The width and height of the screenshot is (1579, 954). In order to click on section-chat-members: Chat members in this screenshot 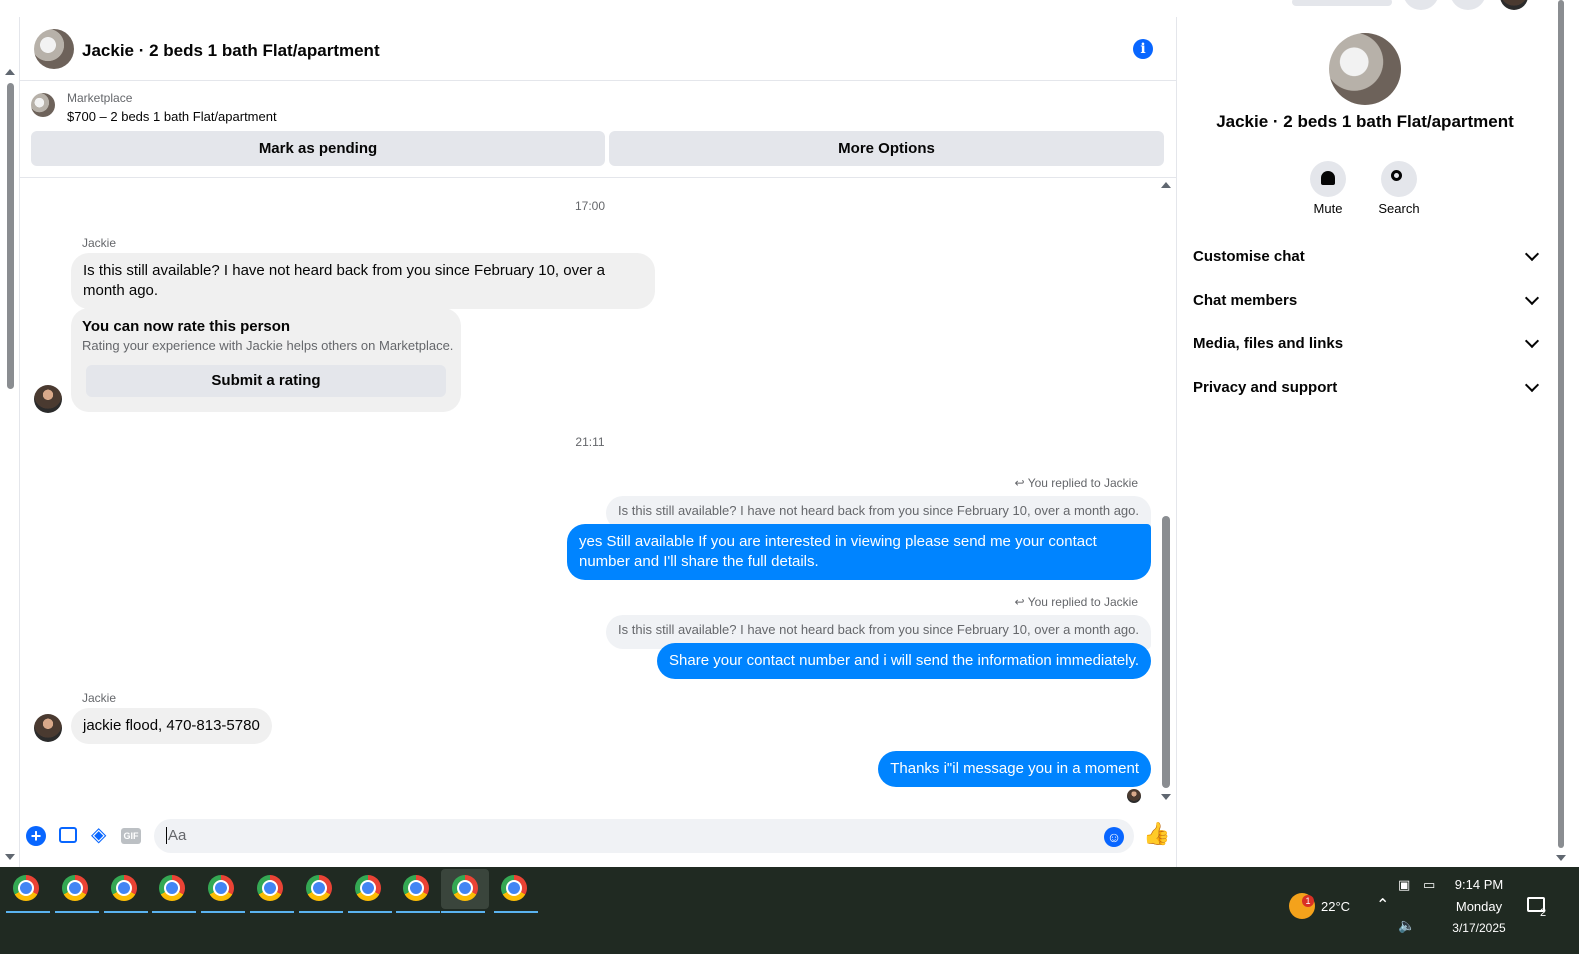, I will do `click(1366, 301)`.